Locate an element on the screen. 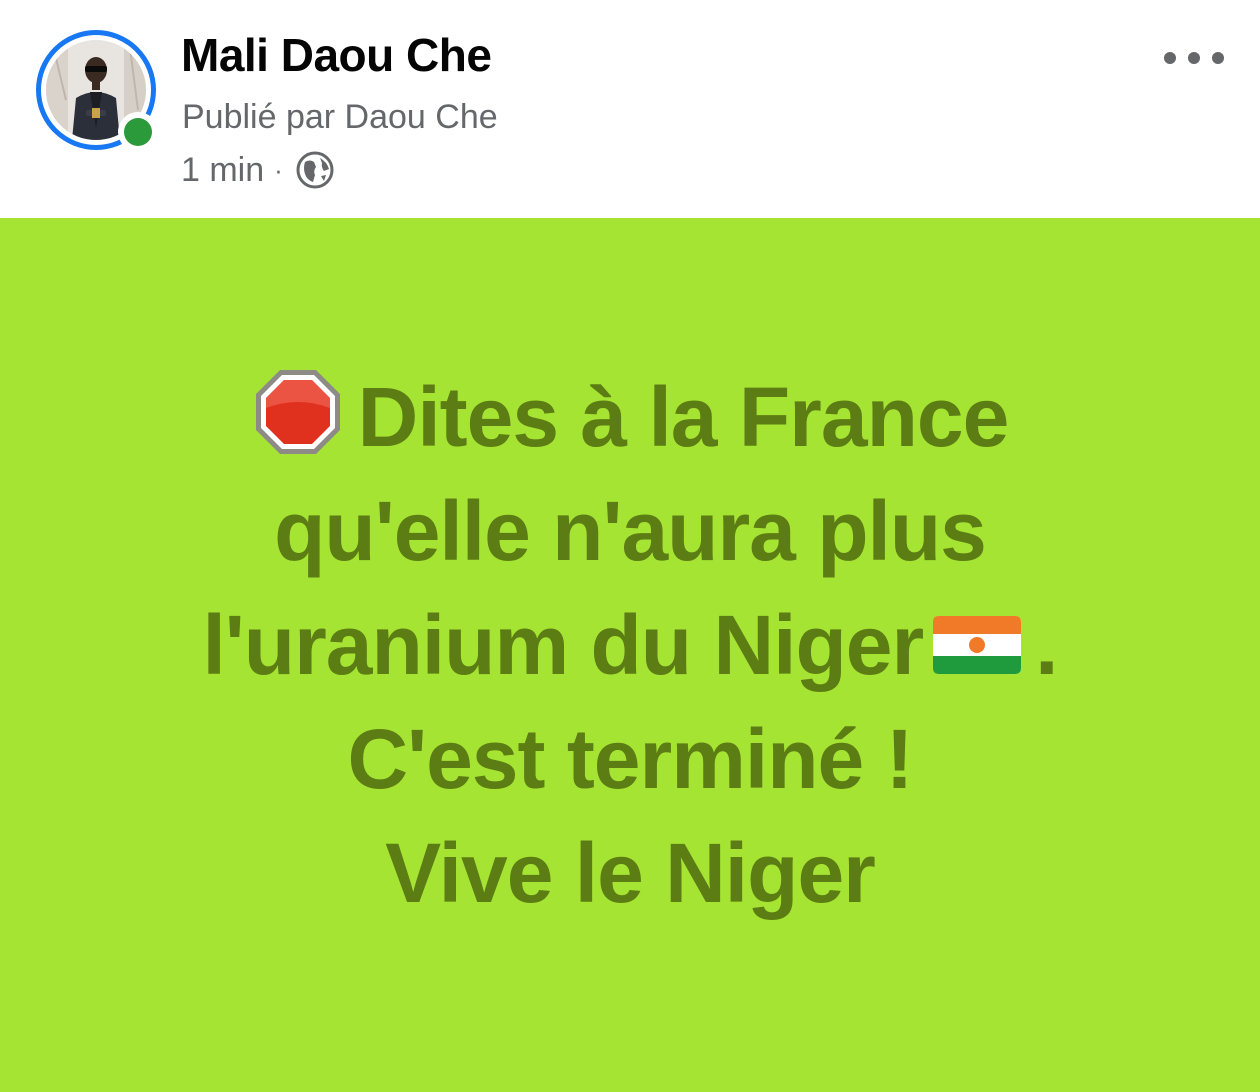 Image resolution: width=1260 pixels, height=1092 pixels. post-text-line-3-end: . is located at coordinates (1046, 645).